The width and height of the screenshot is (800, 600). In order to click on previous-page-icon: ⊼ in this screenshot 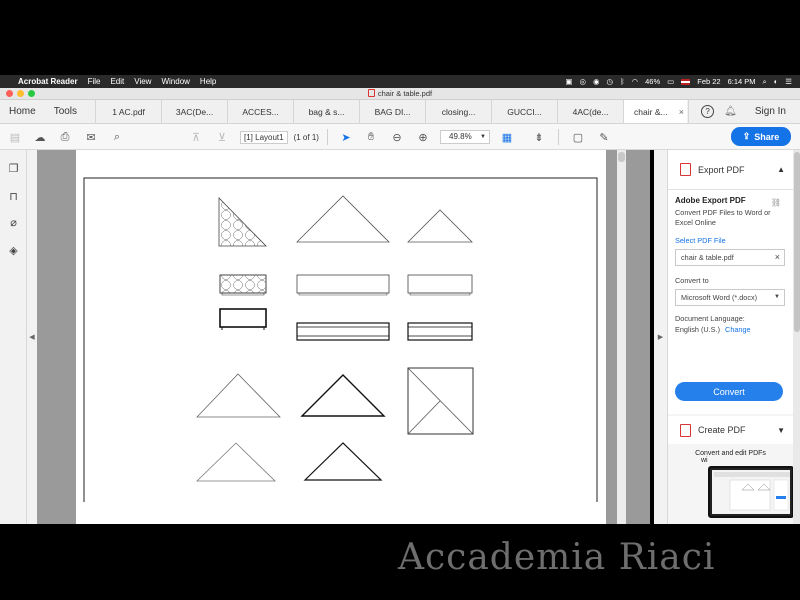, I will do `click(196, 137)`.